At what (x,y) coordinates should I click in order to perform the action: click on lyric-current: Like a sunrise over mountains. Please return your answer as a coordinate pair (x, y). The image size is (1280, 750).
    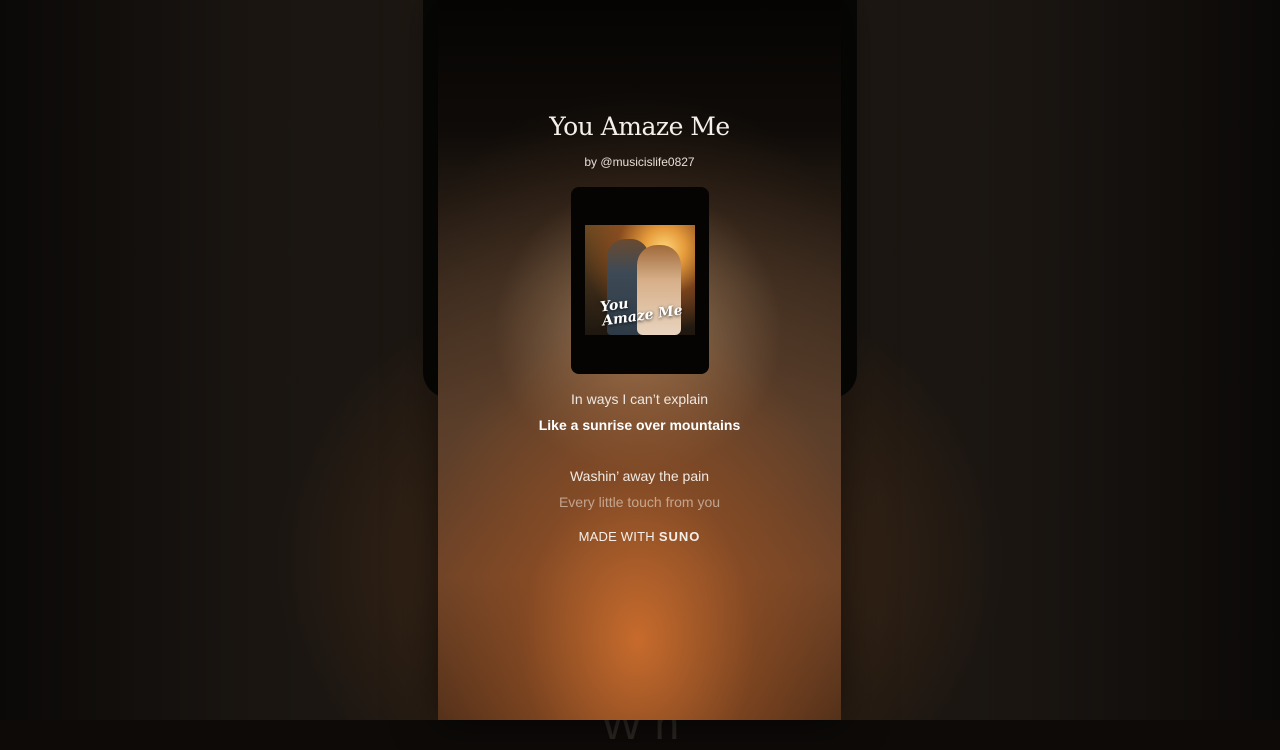
    Looking at the image, I should click on (639, 425).